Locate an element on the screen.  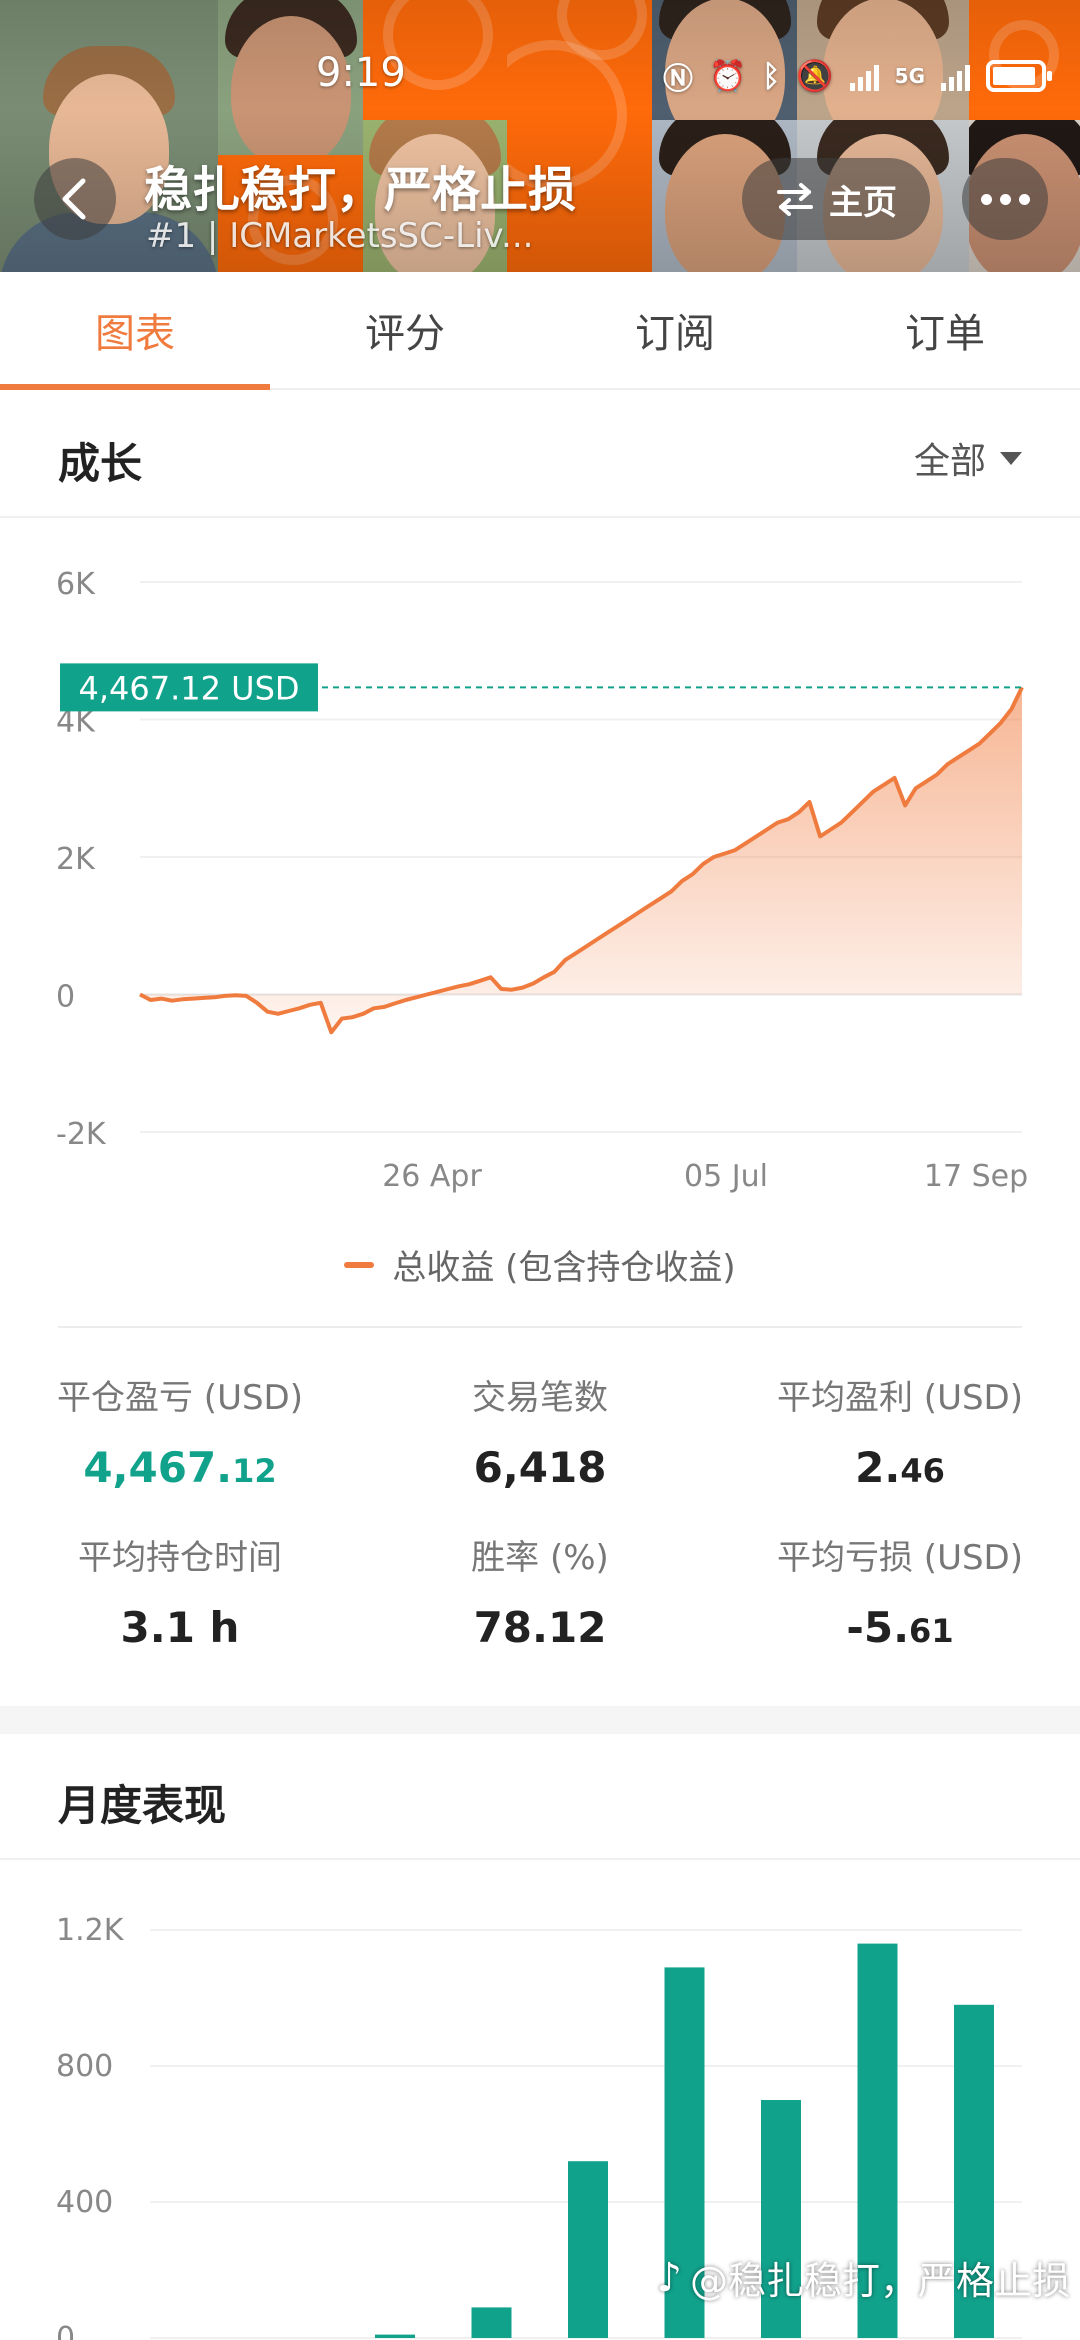
x-tick-label: 05 Jul is located at coordinates (726, 1176).